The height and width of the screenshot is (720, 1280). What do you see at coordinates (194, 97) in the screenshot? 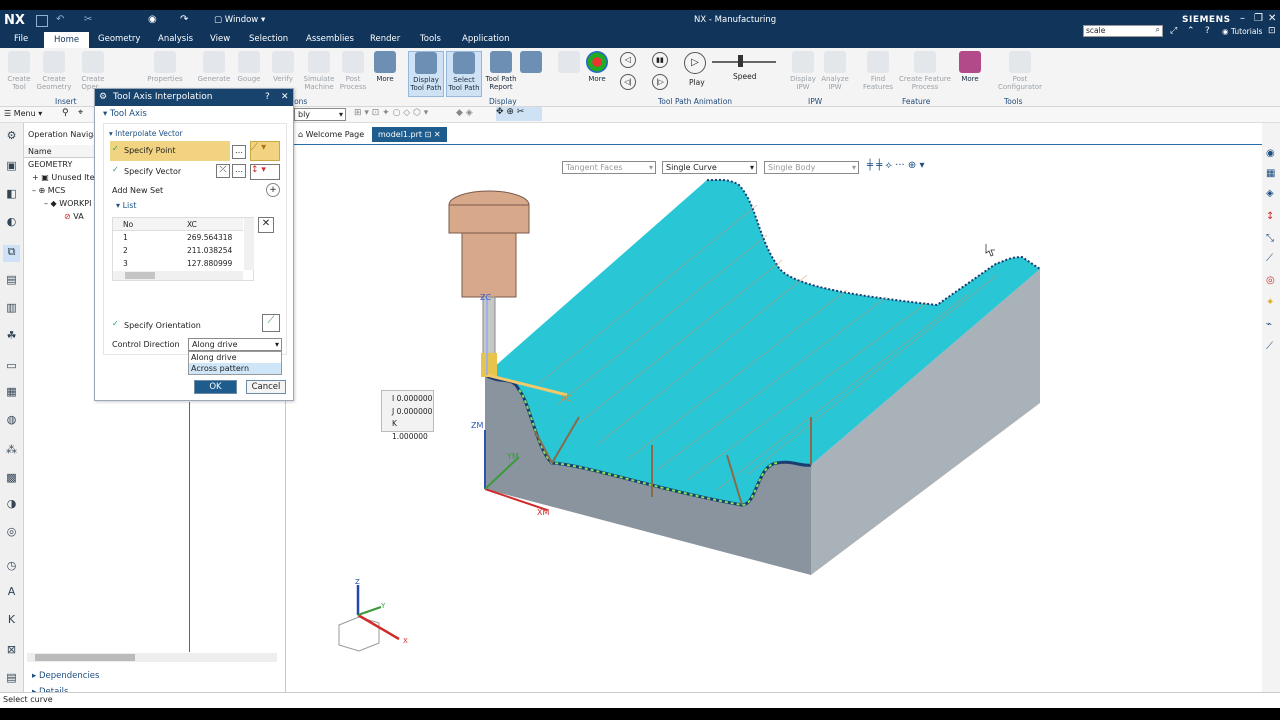
I see `dialog-title-bar: ⚙ Tool Axis Interpolation ? ✕` at bounding box center [194, 97].